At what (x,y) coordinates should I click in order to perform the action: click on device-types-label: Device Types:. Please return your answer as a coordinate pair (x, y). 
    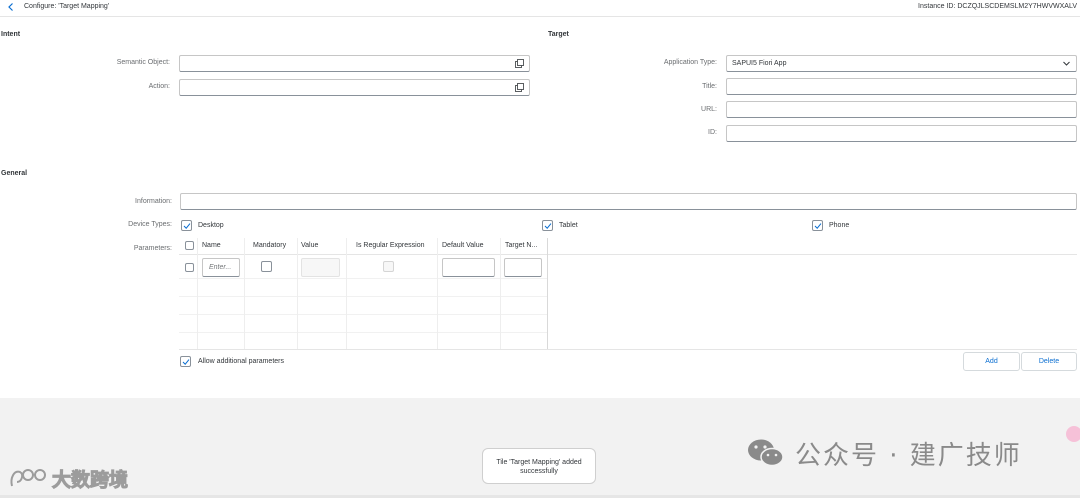
    Looking at the image, I should click on (150, 224).